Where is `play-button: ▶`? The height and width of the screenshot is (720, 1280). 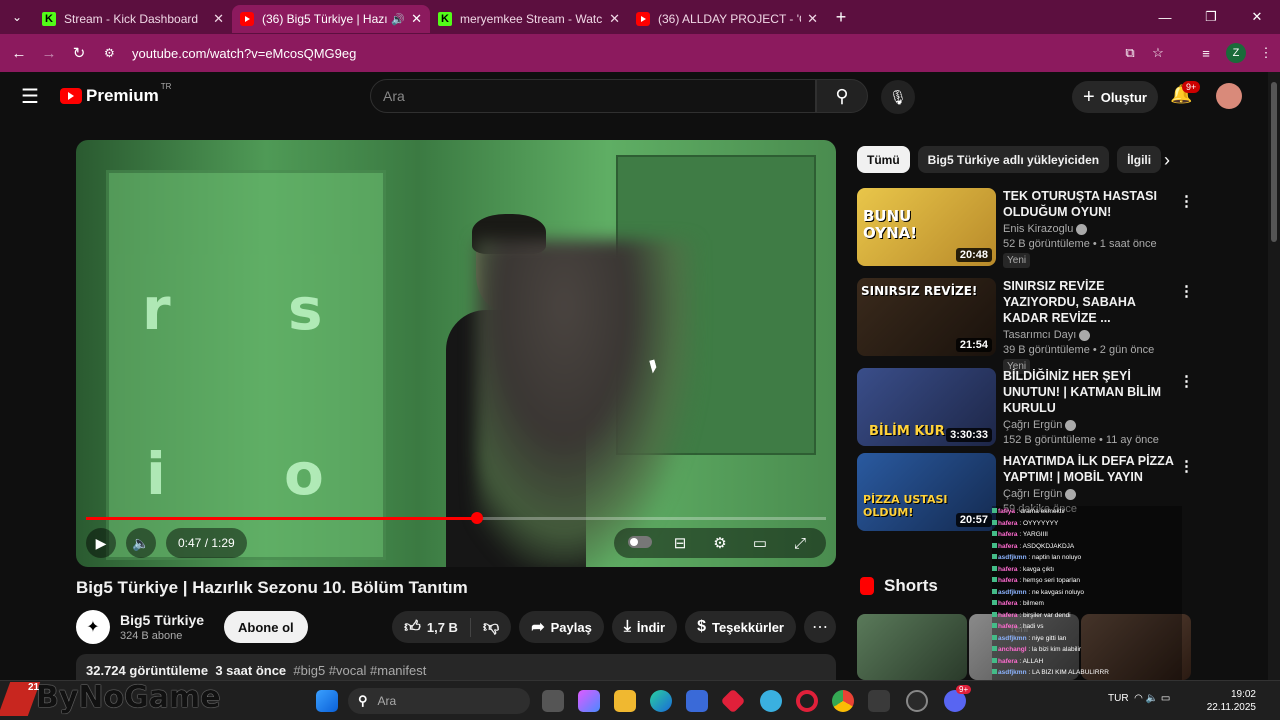 play-button: ▶ is located at coordinates (101, 543).